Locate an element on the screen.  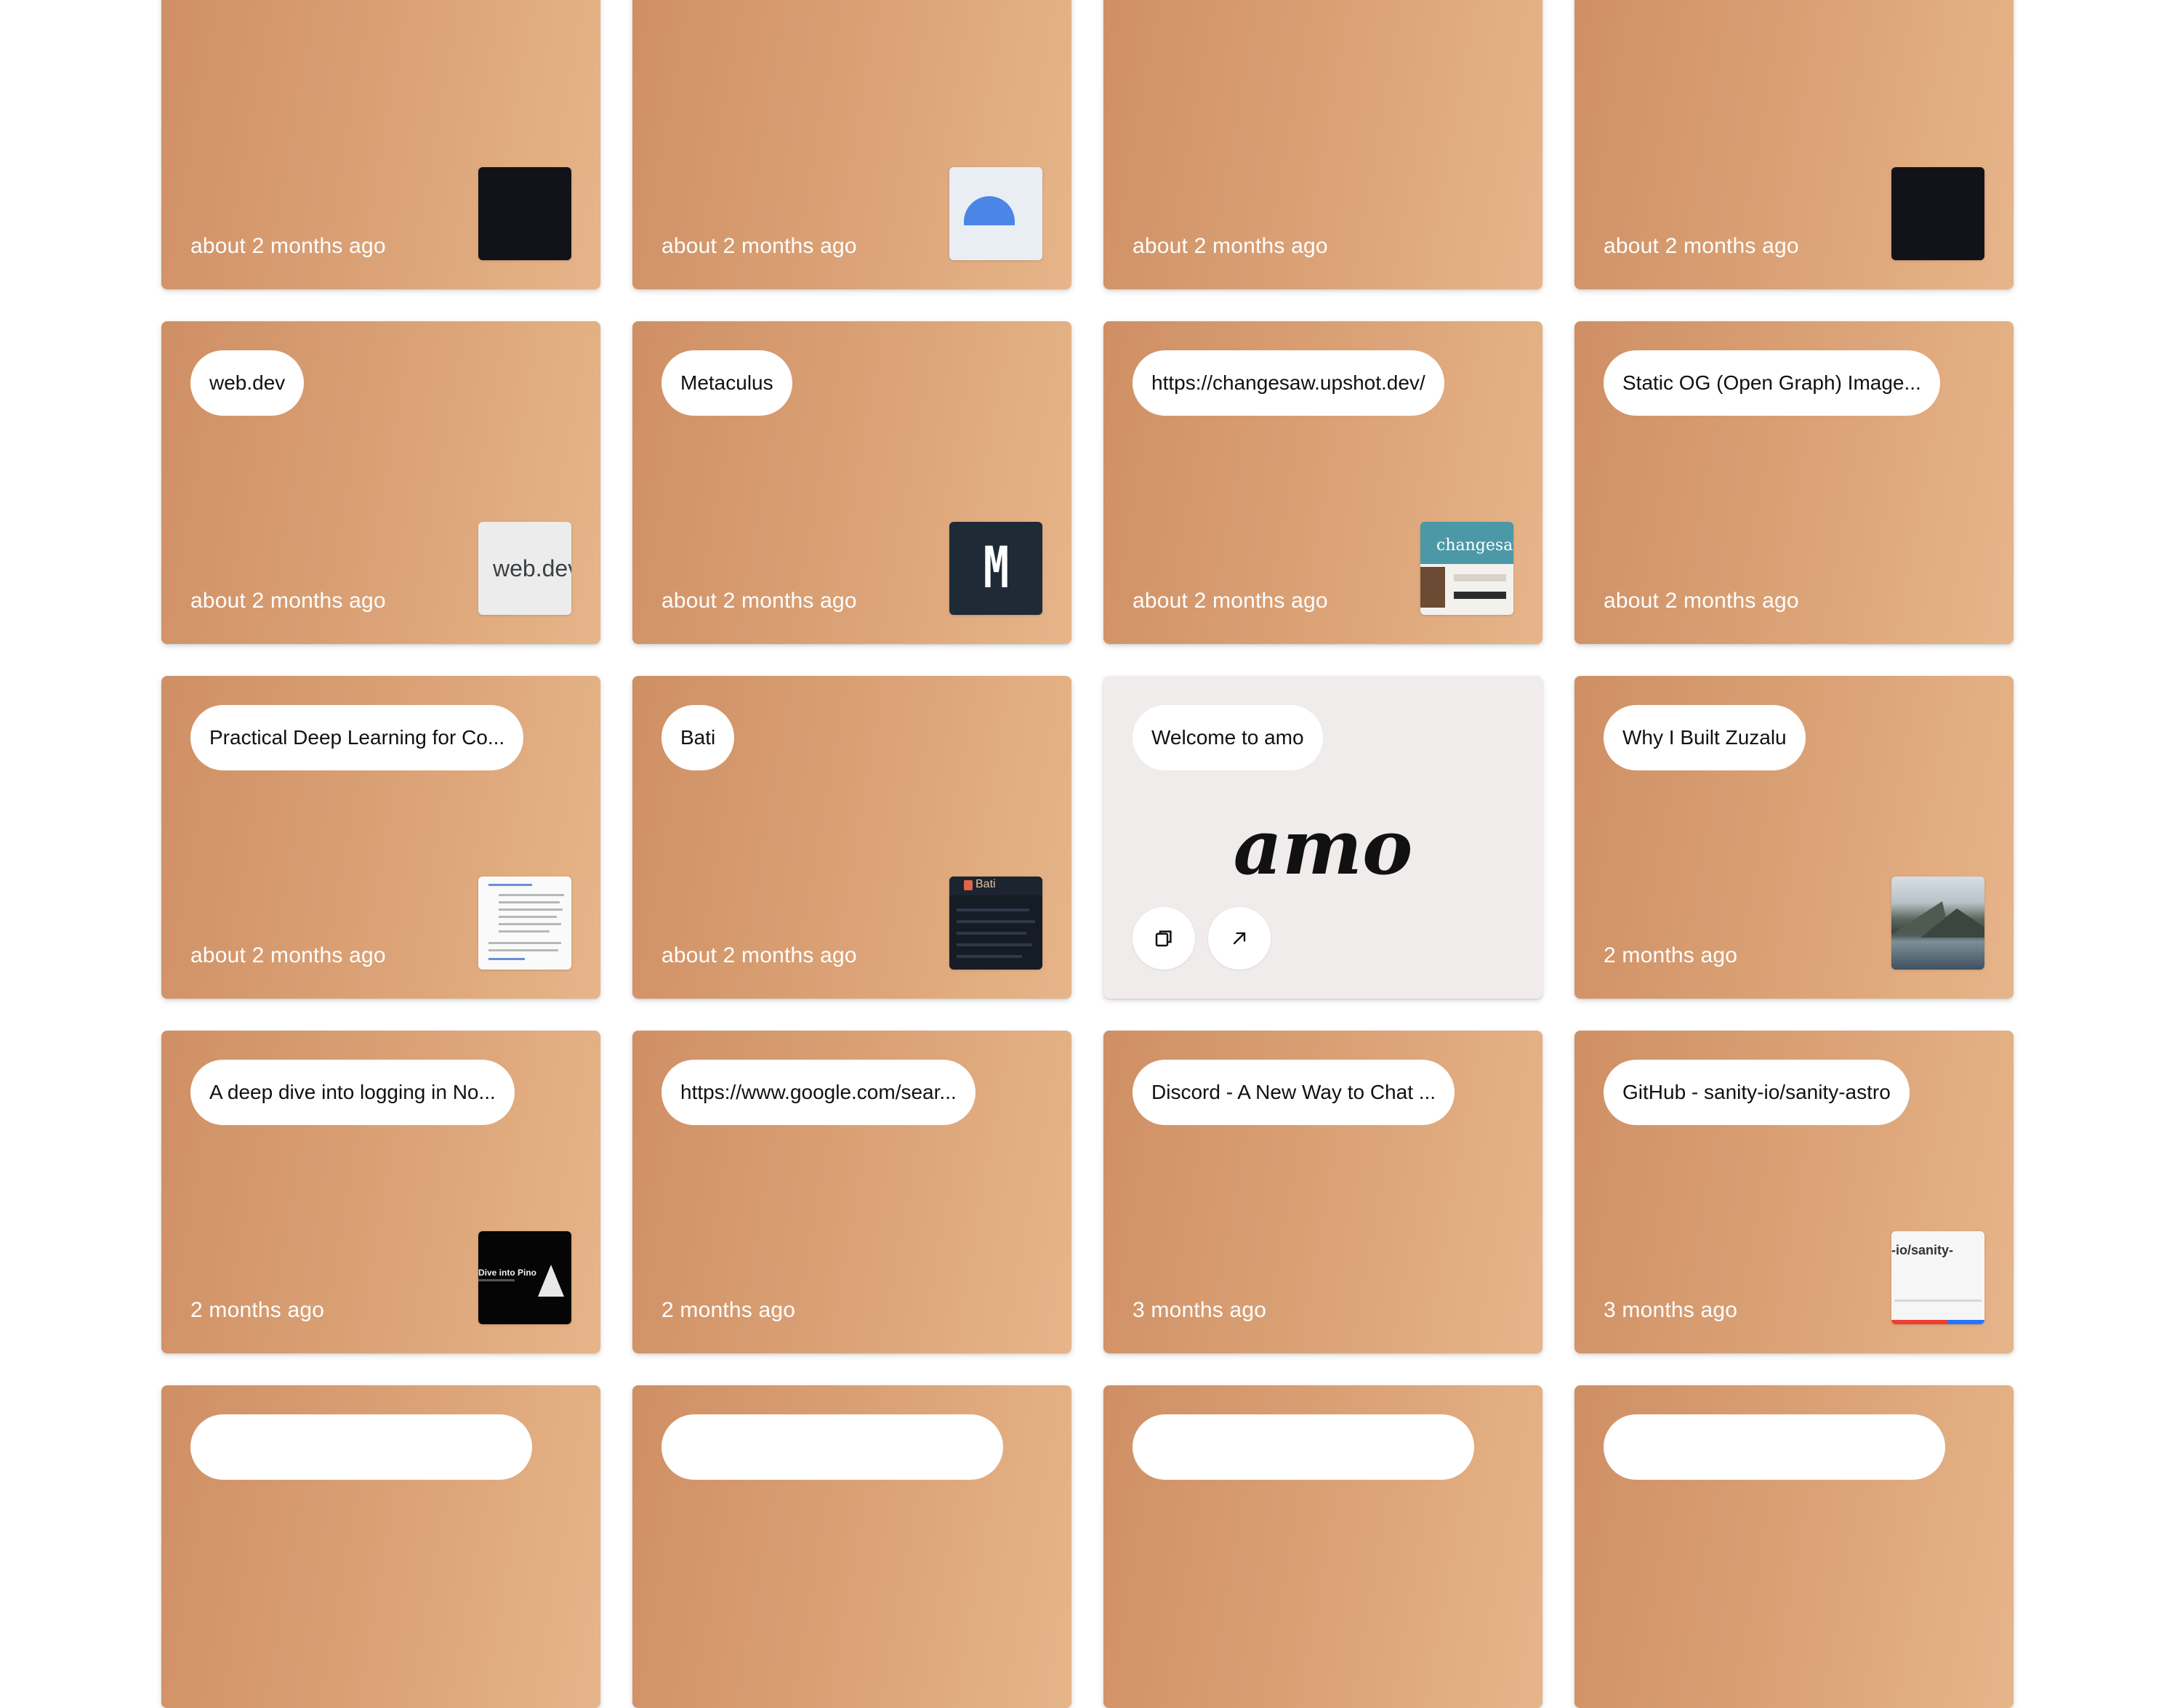
thumbnail-text: changesaw is located at coordinates (1474, 545).